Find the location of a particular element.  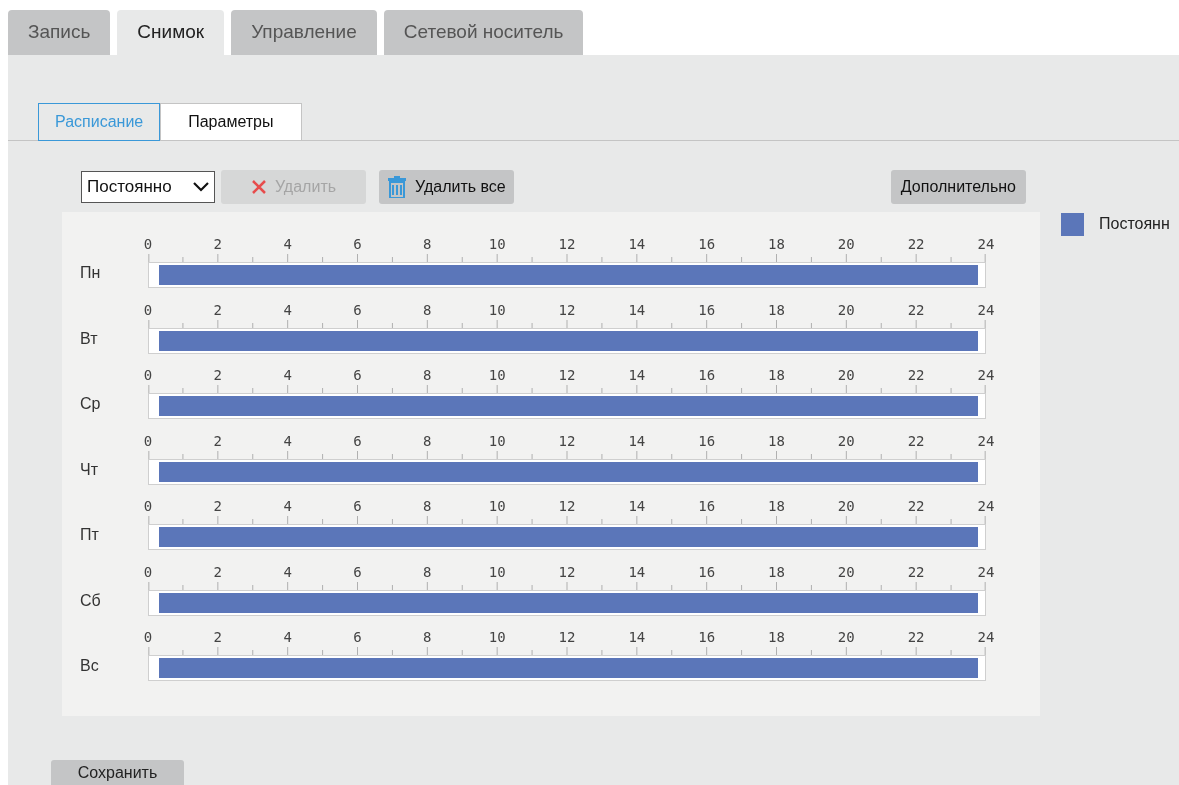

save-button: Сохранить is located at coordinates (117, 772).